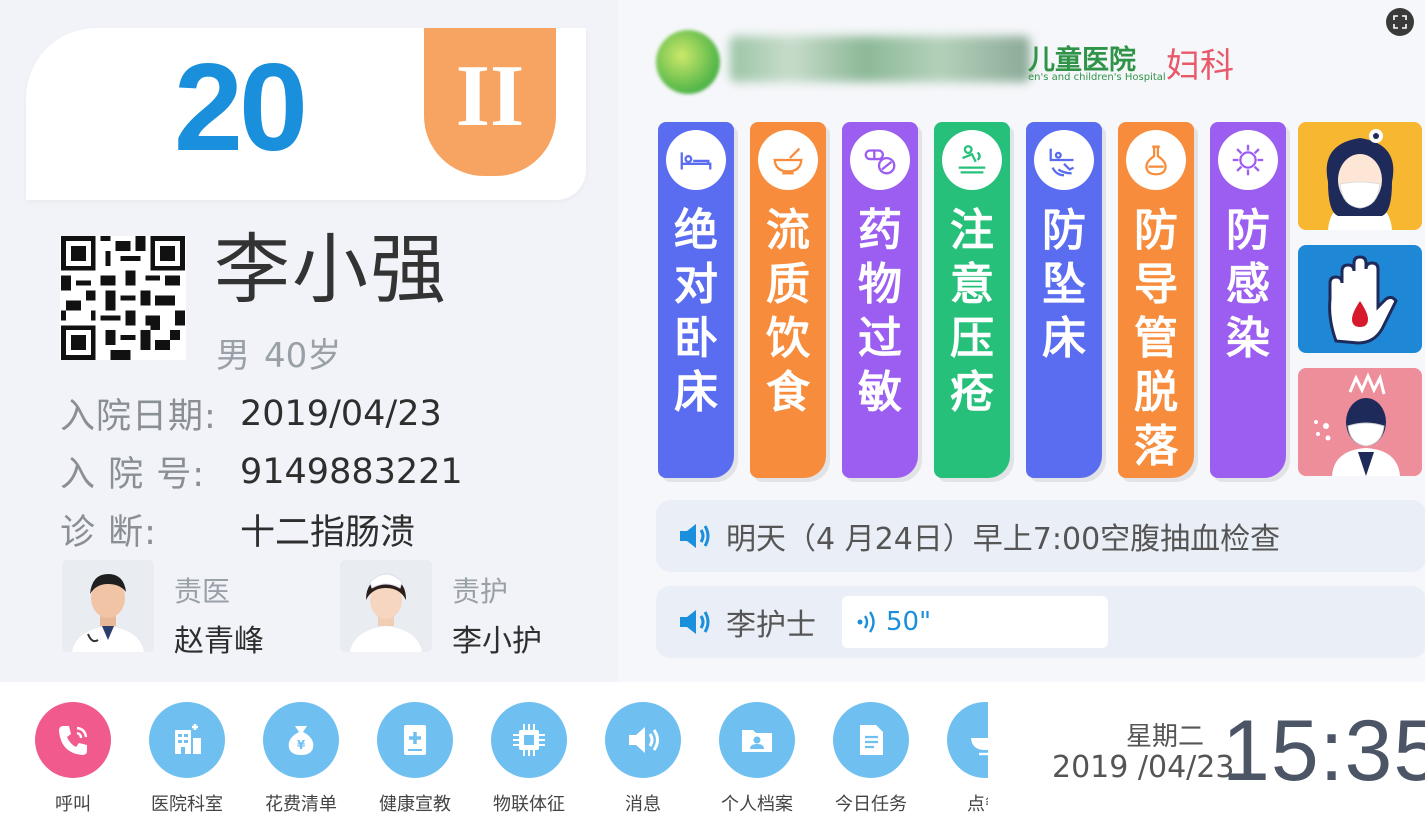  I want to click on nav-label: 点餐, so click(977, 804).